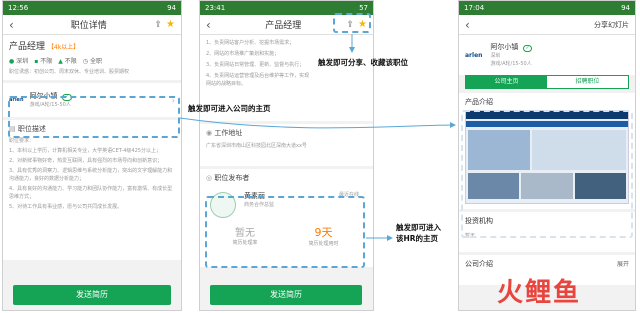 The height and width of the screenshot is (313, 640). What do you see at coordinates (547, 55) in the screenshot?
I see `company-header: arlen 阿尔小镇 ✓ 深圳 游戏/A轮/15-50人` at bounding box center [547, 55].